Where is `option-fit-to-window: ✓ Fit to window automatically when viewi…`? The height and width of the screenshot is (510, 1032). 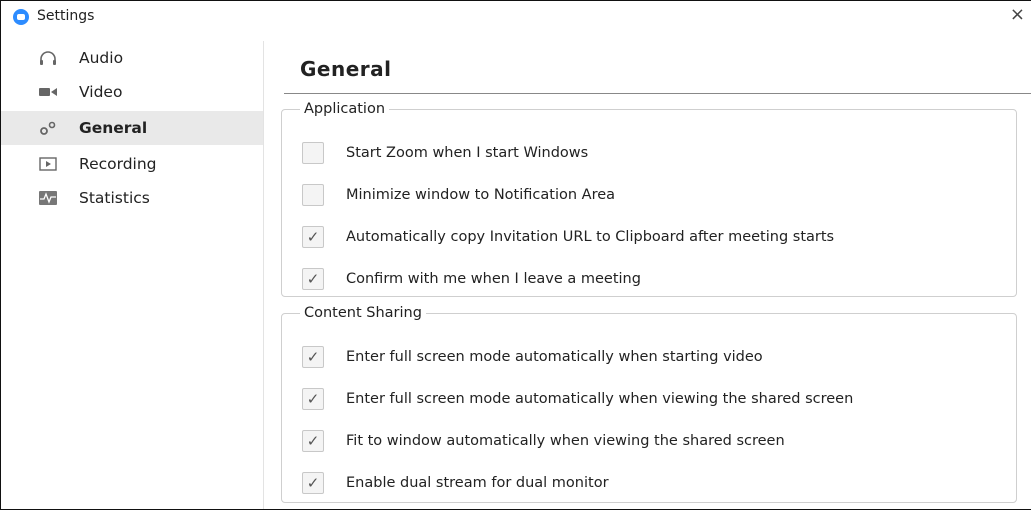
option-fit-to-window: ✓ Fit to window automatically when viewi… is located at coordinates (543, 441).